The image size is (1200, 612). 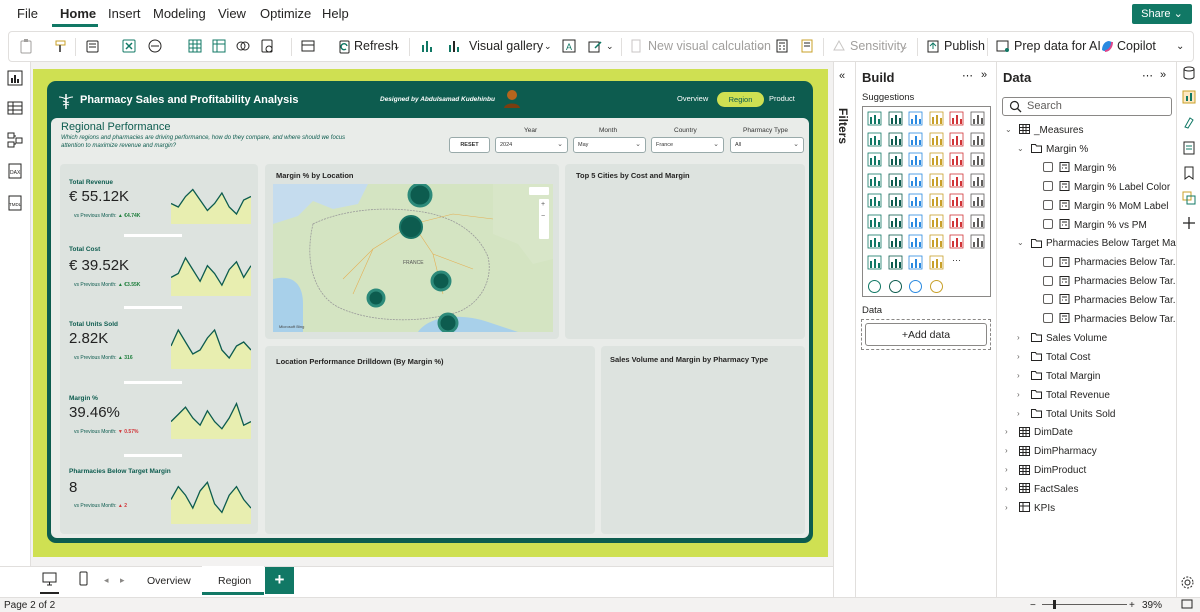 I want to click on ai-visual-b-icon, so click(x=895, y=286).